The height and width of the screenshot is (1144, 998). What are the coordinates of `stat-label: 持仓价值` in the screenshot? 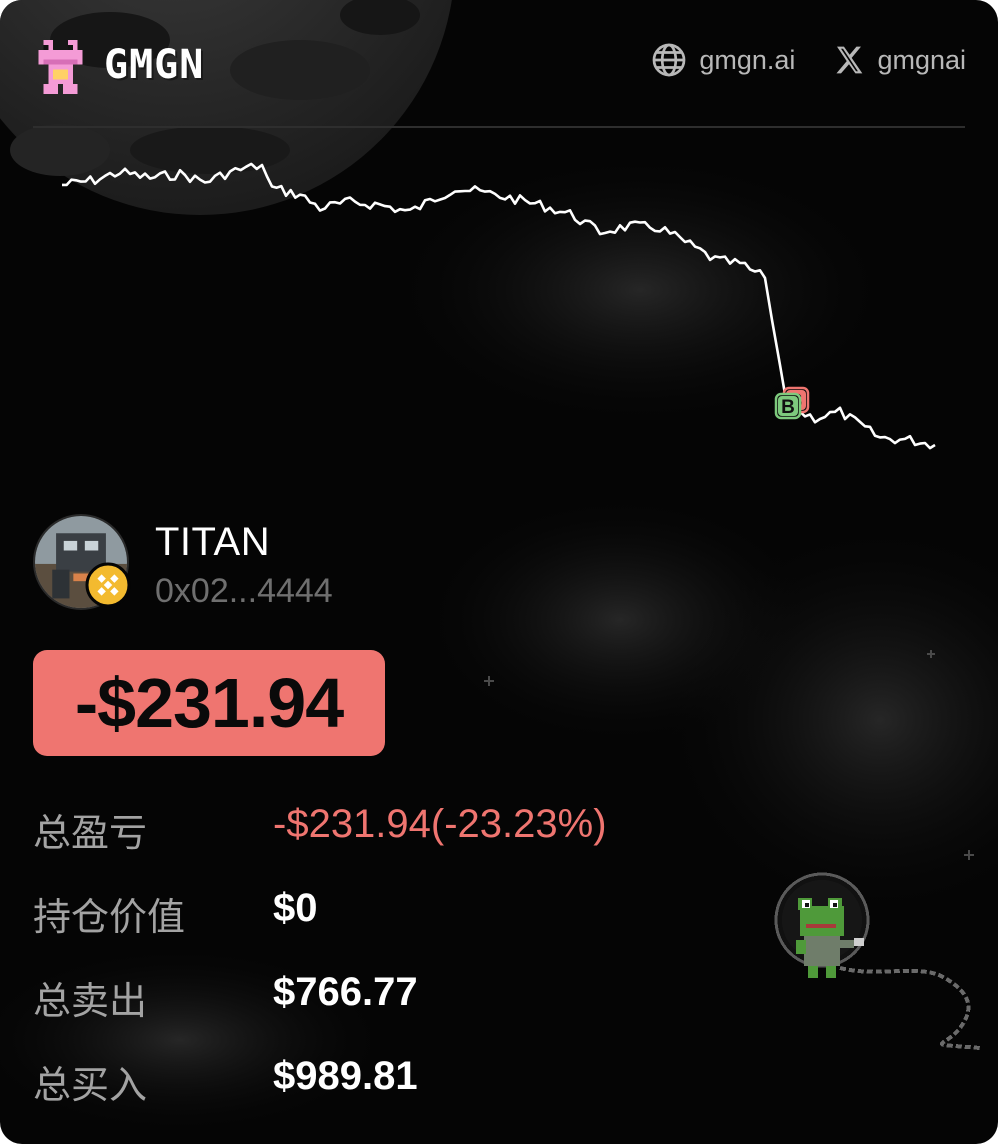 It's located at (109, 917).